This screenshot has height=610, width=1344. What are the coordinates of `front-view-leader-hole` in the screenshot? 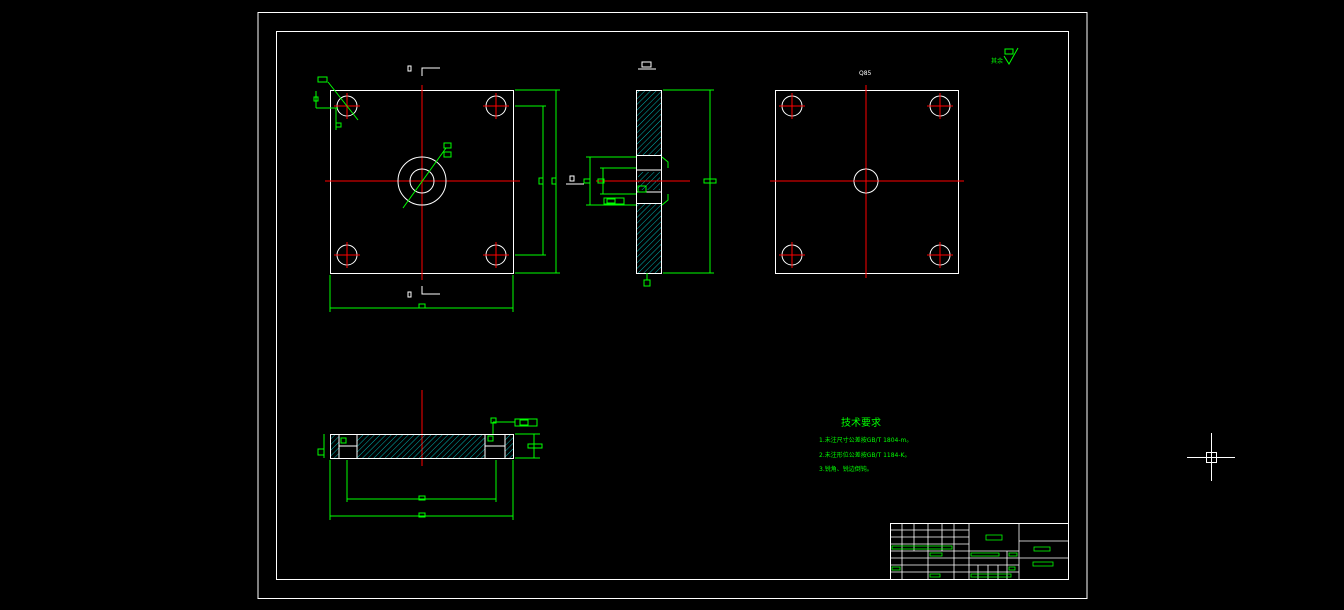 It's located at (343, 101).